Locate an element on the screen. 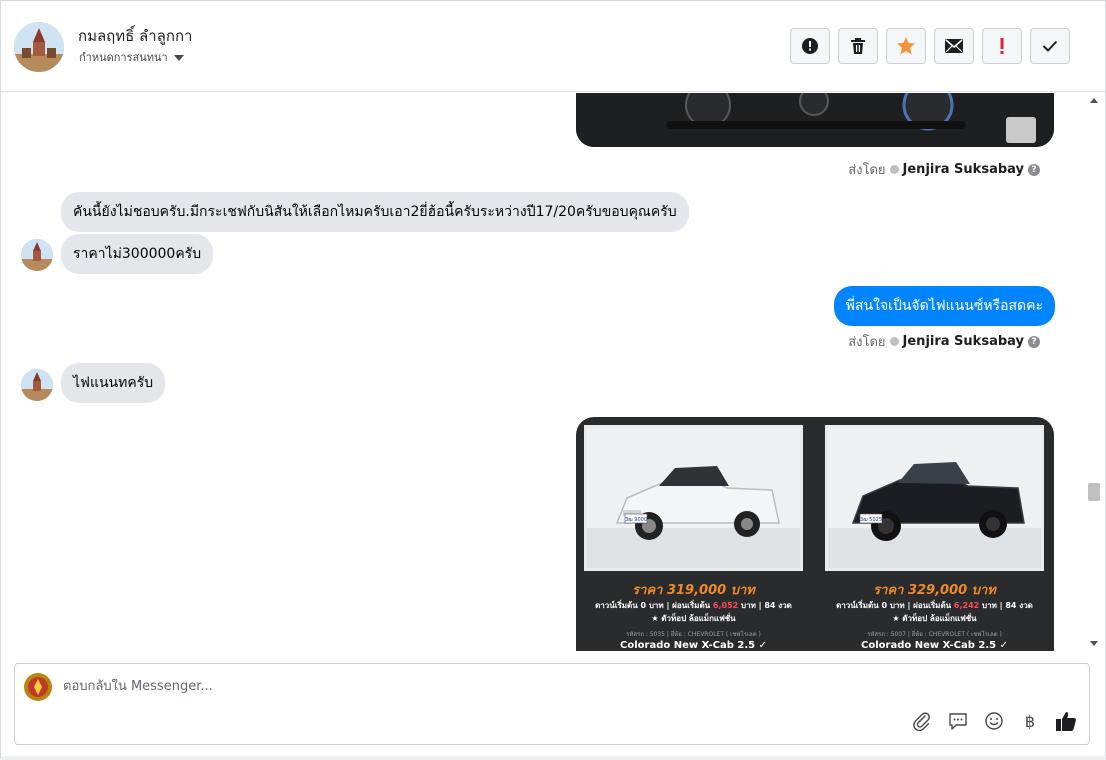 This screenshot has width=1106, height=760. exclamation-icon is located at coordinates (1002, 46).